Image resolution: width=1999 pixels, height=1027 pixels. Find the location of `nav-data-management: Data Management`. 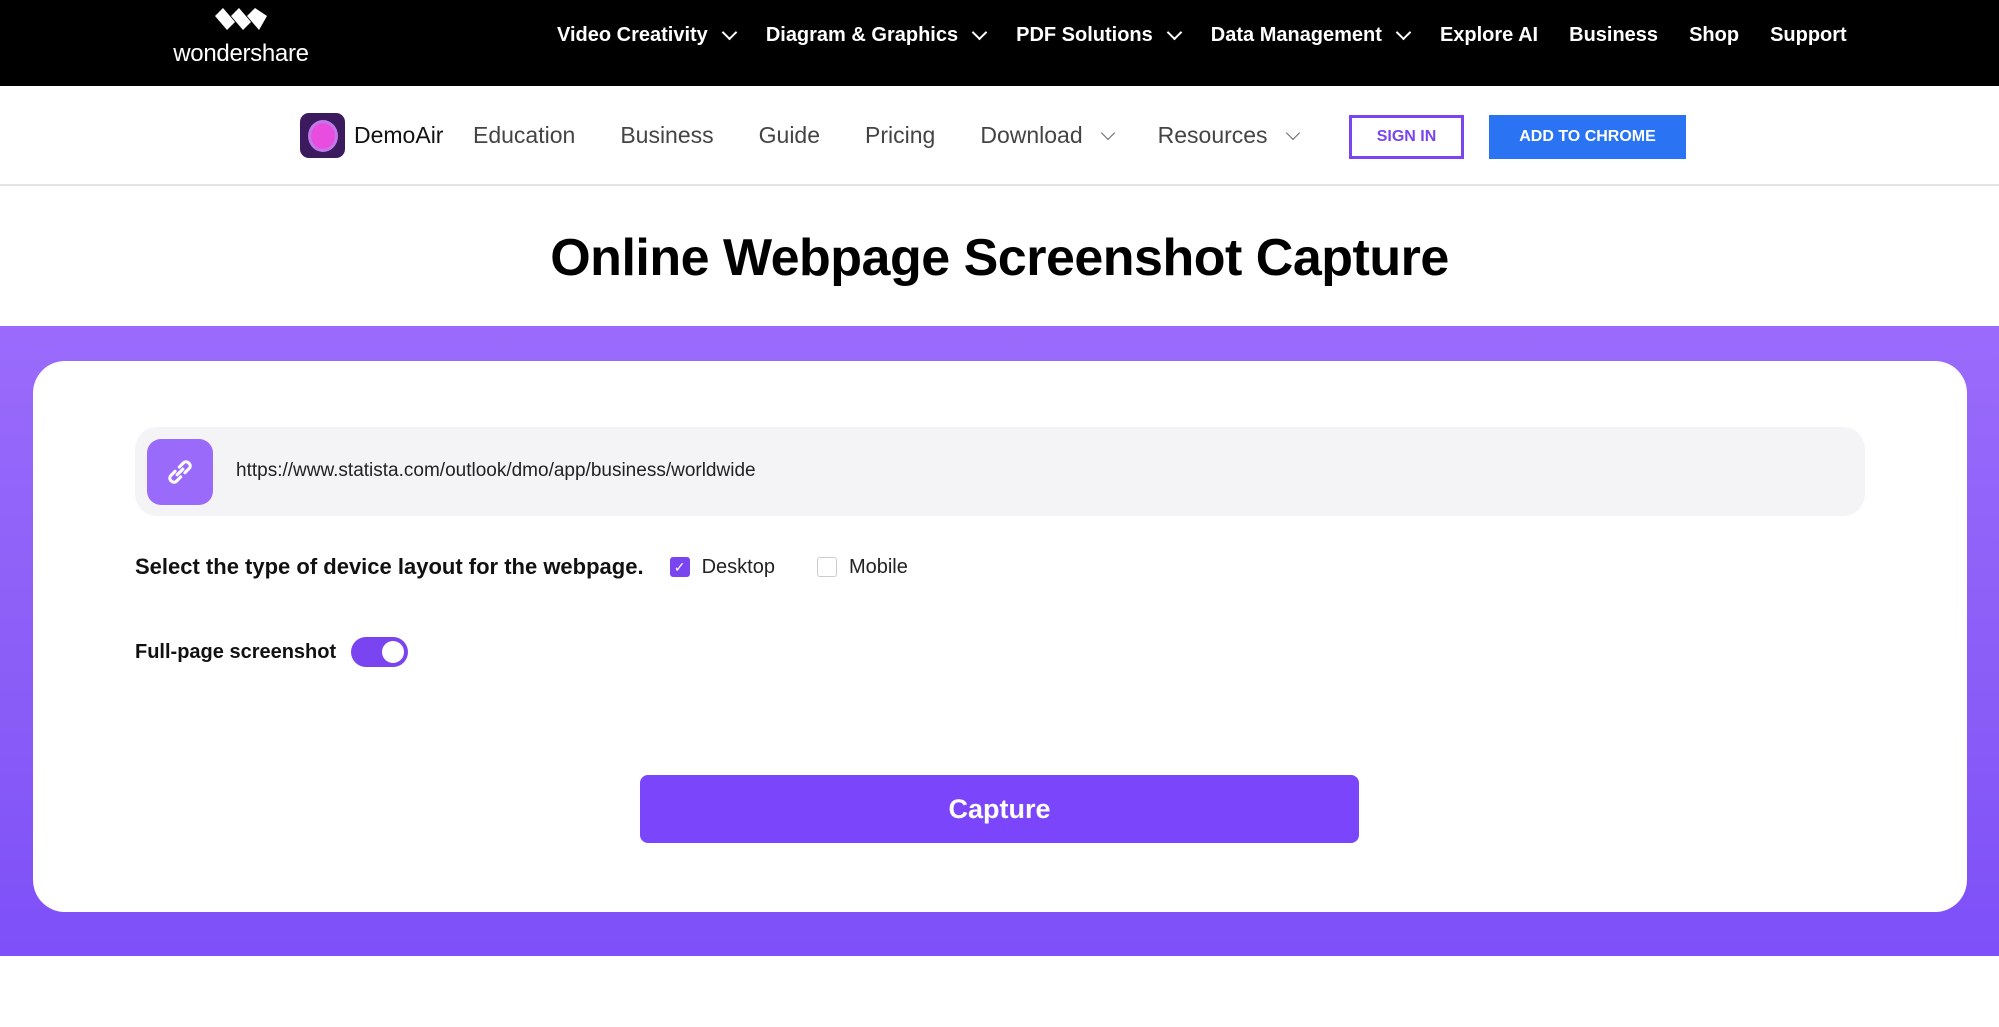

nav-data-management: Data Management is located at coordinates (1311, 35).